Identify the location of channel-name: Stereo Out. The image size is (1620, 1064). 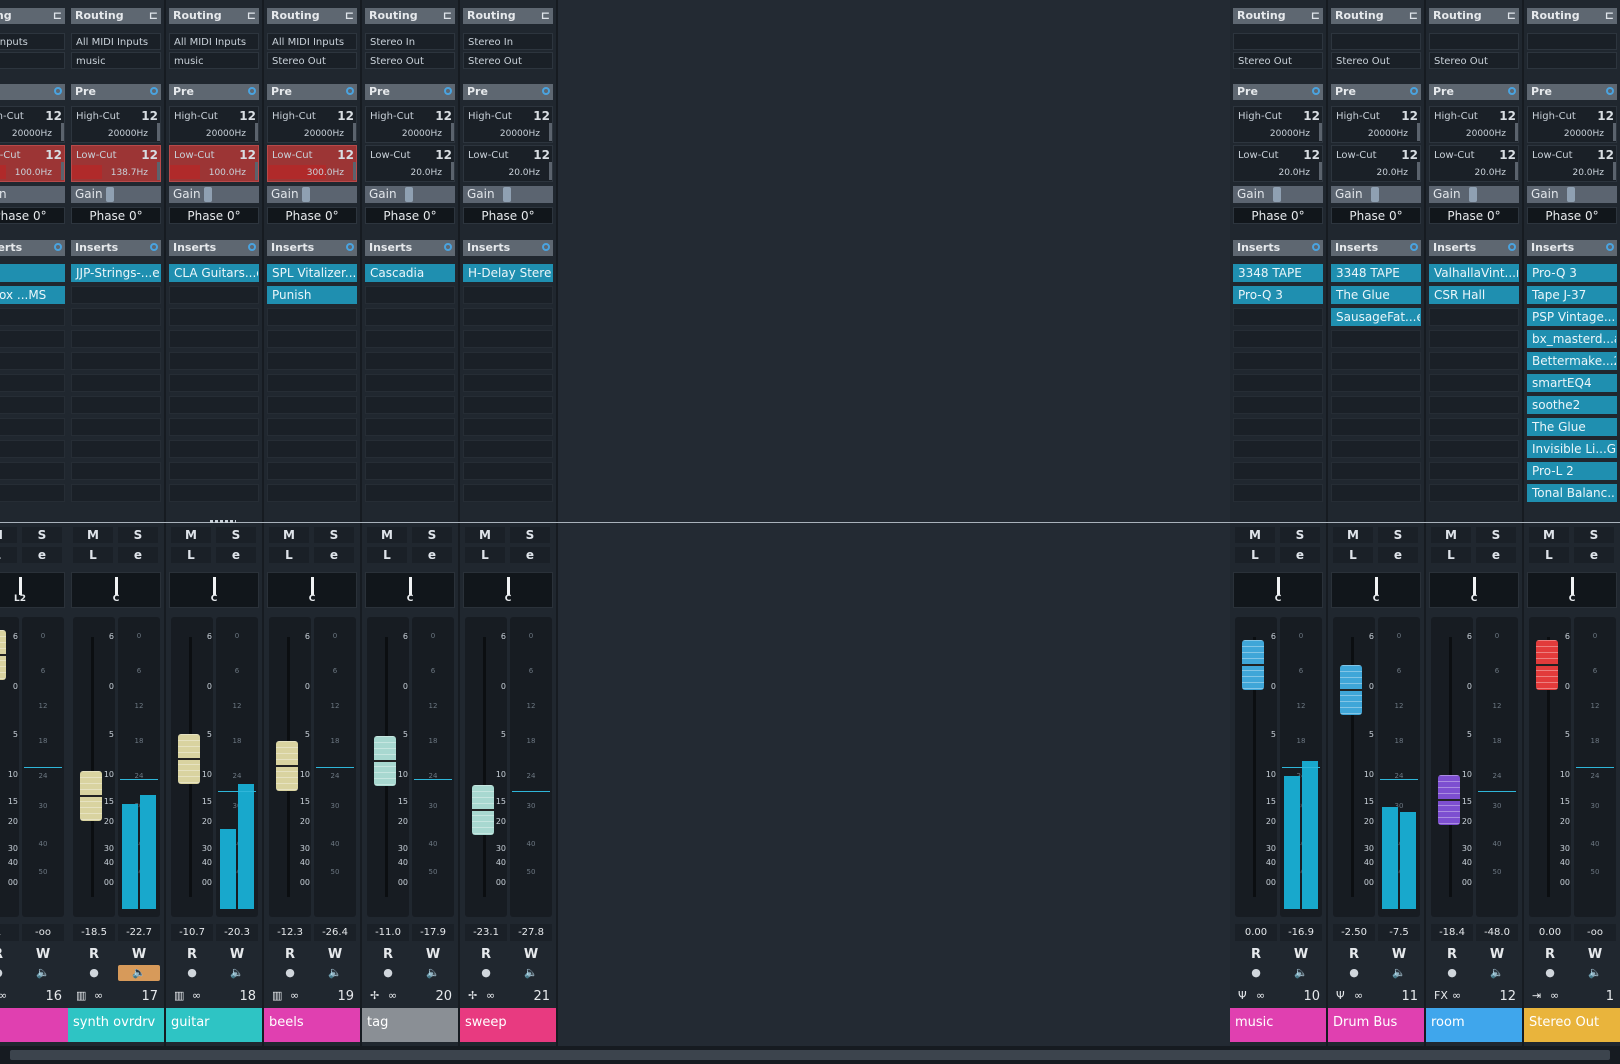
(1572, 1025).